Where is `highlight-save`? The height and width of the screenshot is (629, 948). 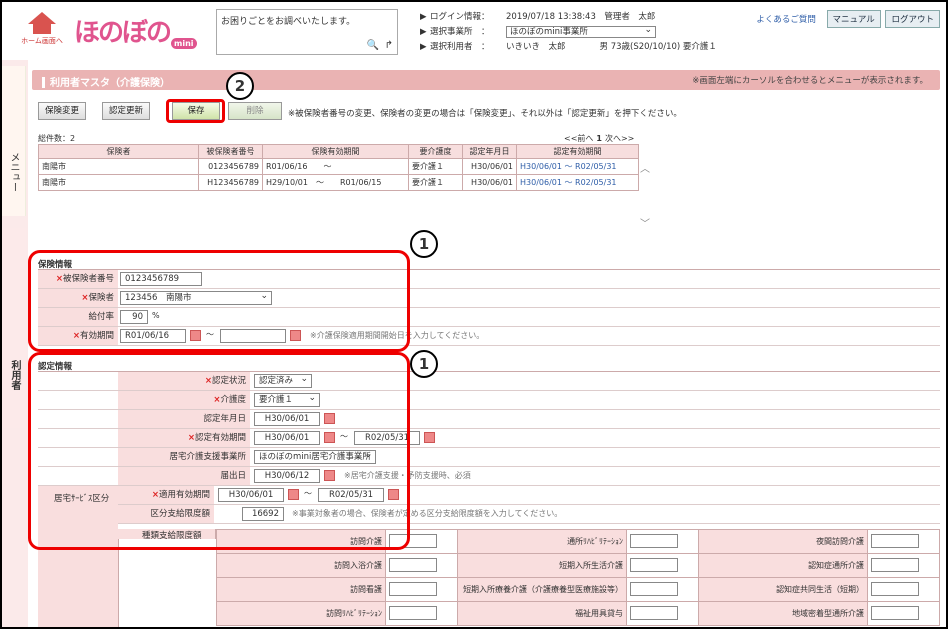 highlight-save is located at coordinates (195, 111).